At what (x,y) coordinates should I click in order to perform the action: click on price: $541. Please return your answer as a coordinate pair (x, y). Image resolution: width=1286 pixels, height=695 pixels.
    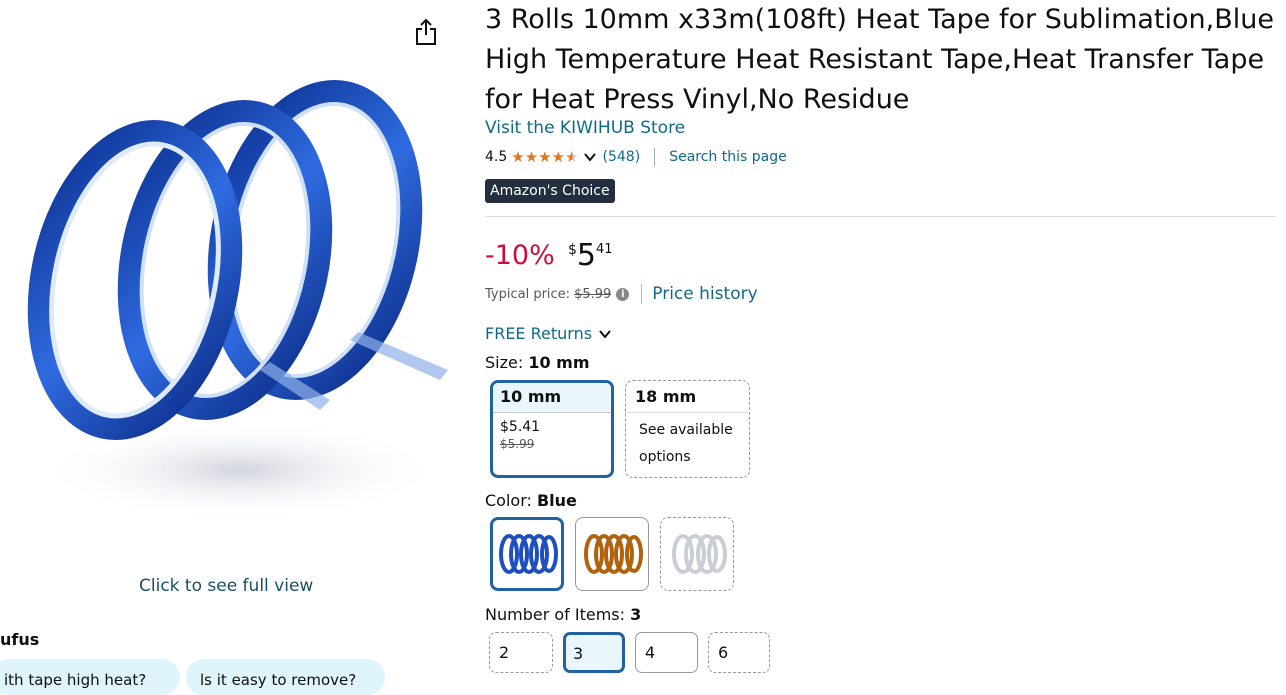
    Looking at the image, I should click on (590, 255).